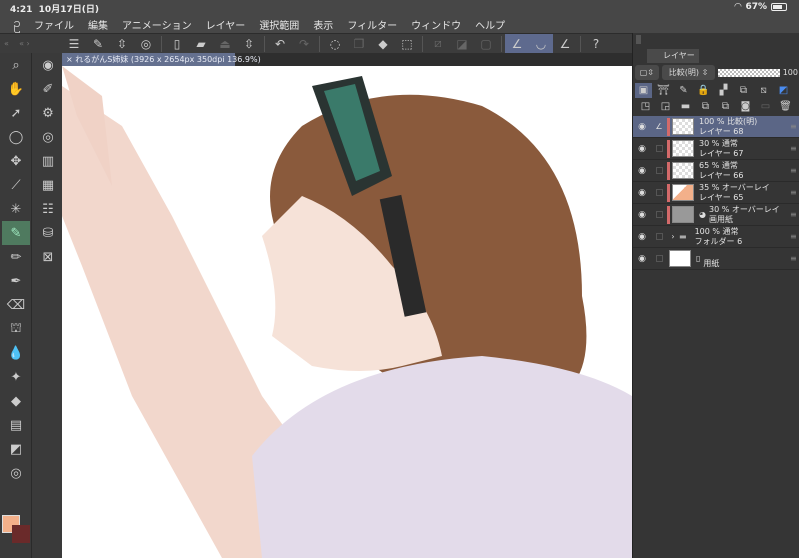 Image resolution: width=799 pixels, height=558 pixels. I want to click on magic-wand-tool-icon: ✳, so click(16, 209).